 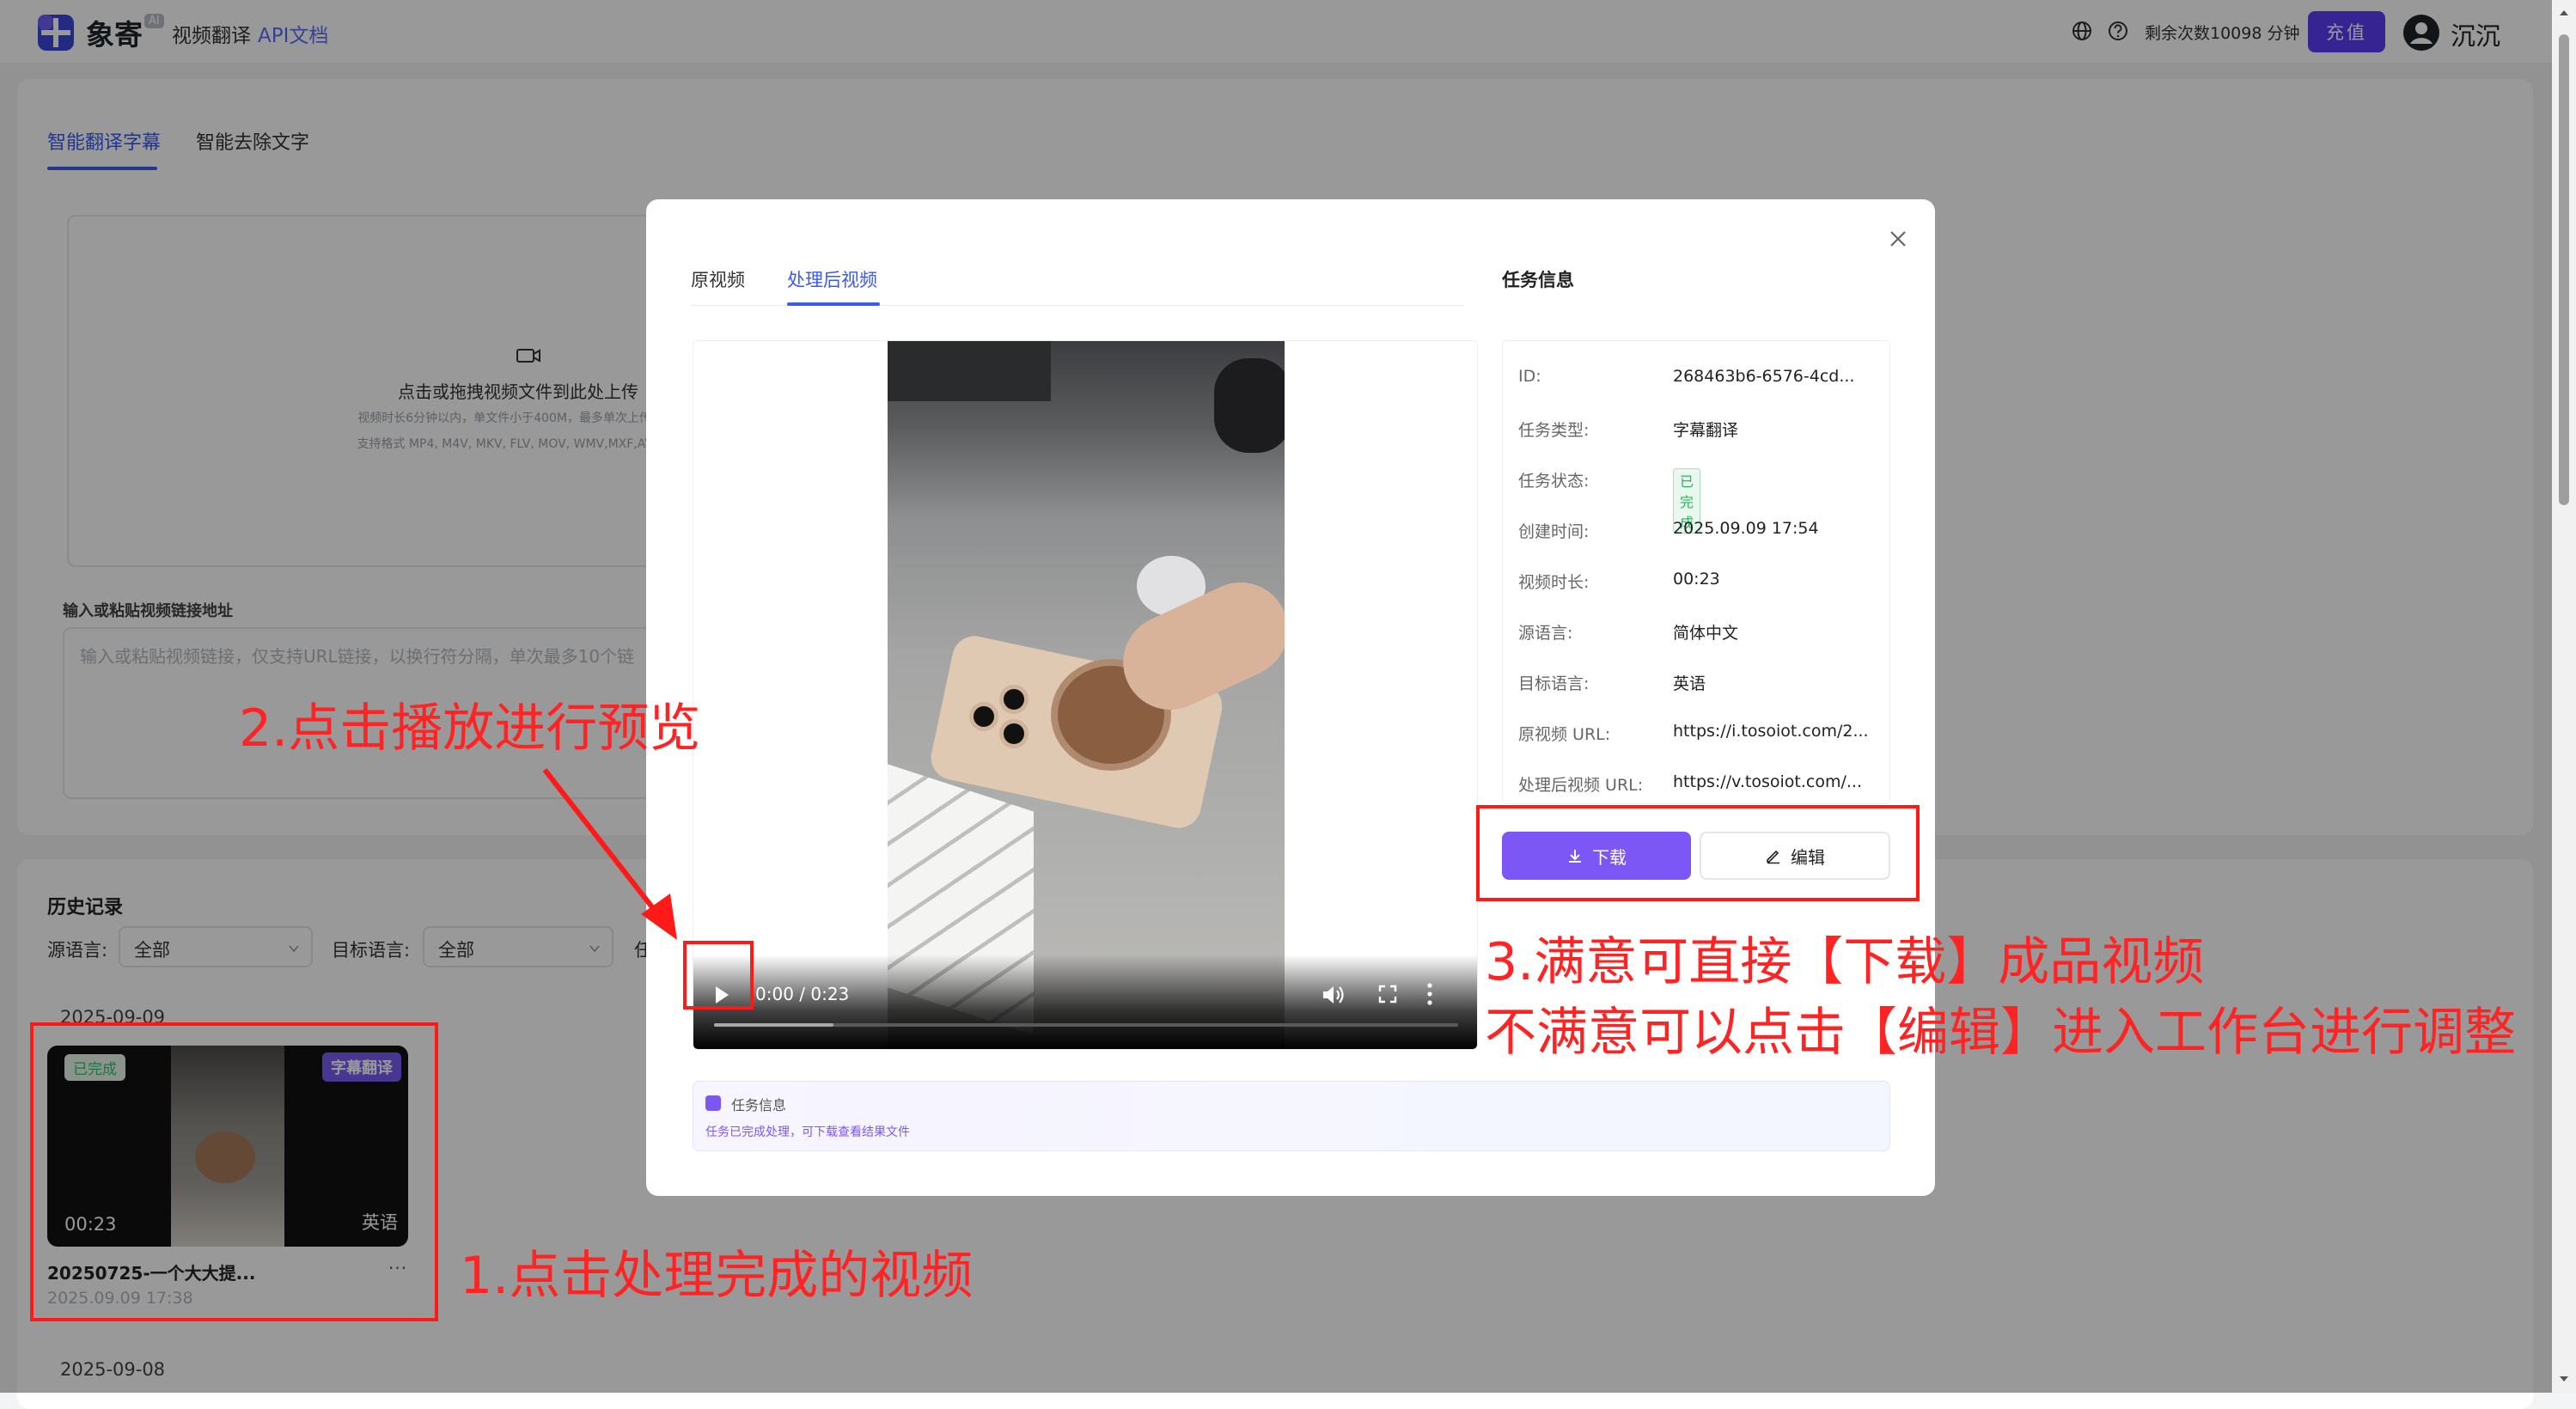 What do you see at coordinates (759, 1105) in the screenshot?
I see `note-title: 任务信息` at bounding box center [759, 1105].